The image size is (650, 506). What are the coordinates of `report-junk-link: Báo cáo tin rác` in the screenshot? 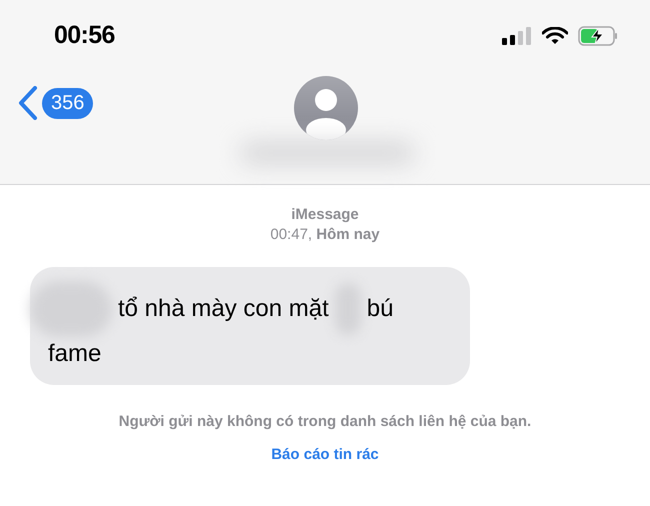 It's located at (325, 455).